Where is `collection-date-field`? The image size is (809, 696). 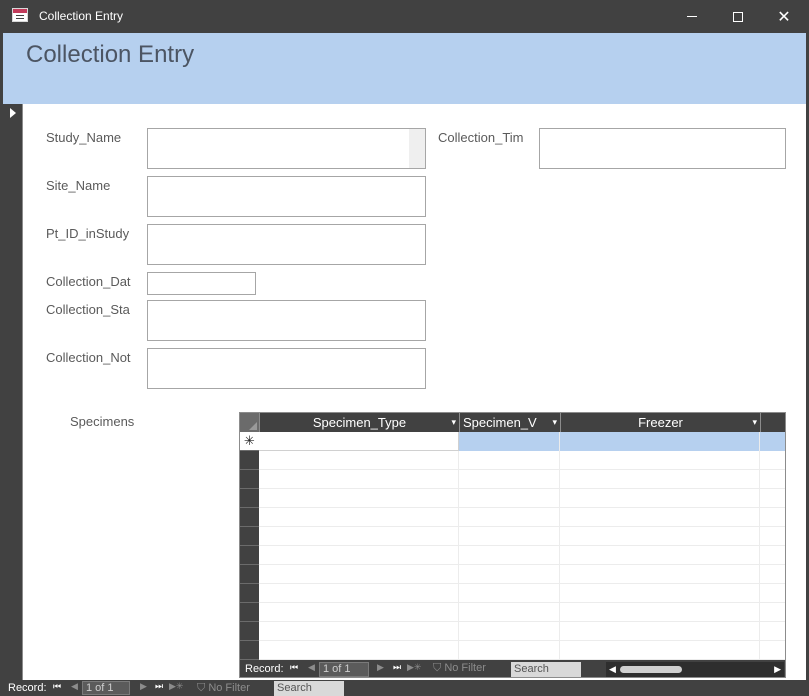
collection-date-field is located at coordinates (201, 283).